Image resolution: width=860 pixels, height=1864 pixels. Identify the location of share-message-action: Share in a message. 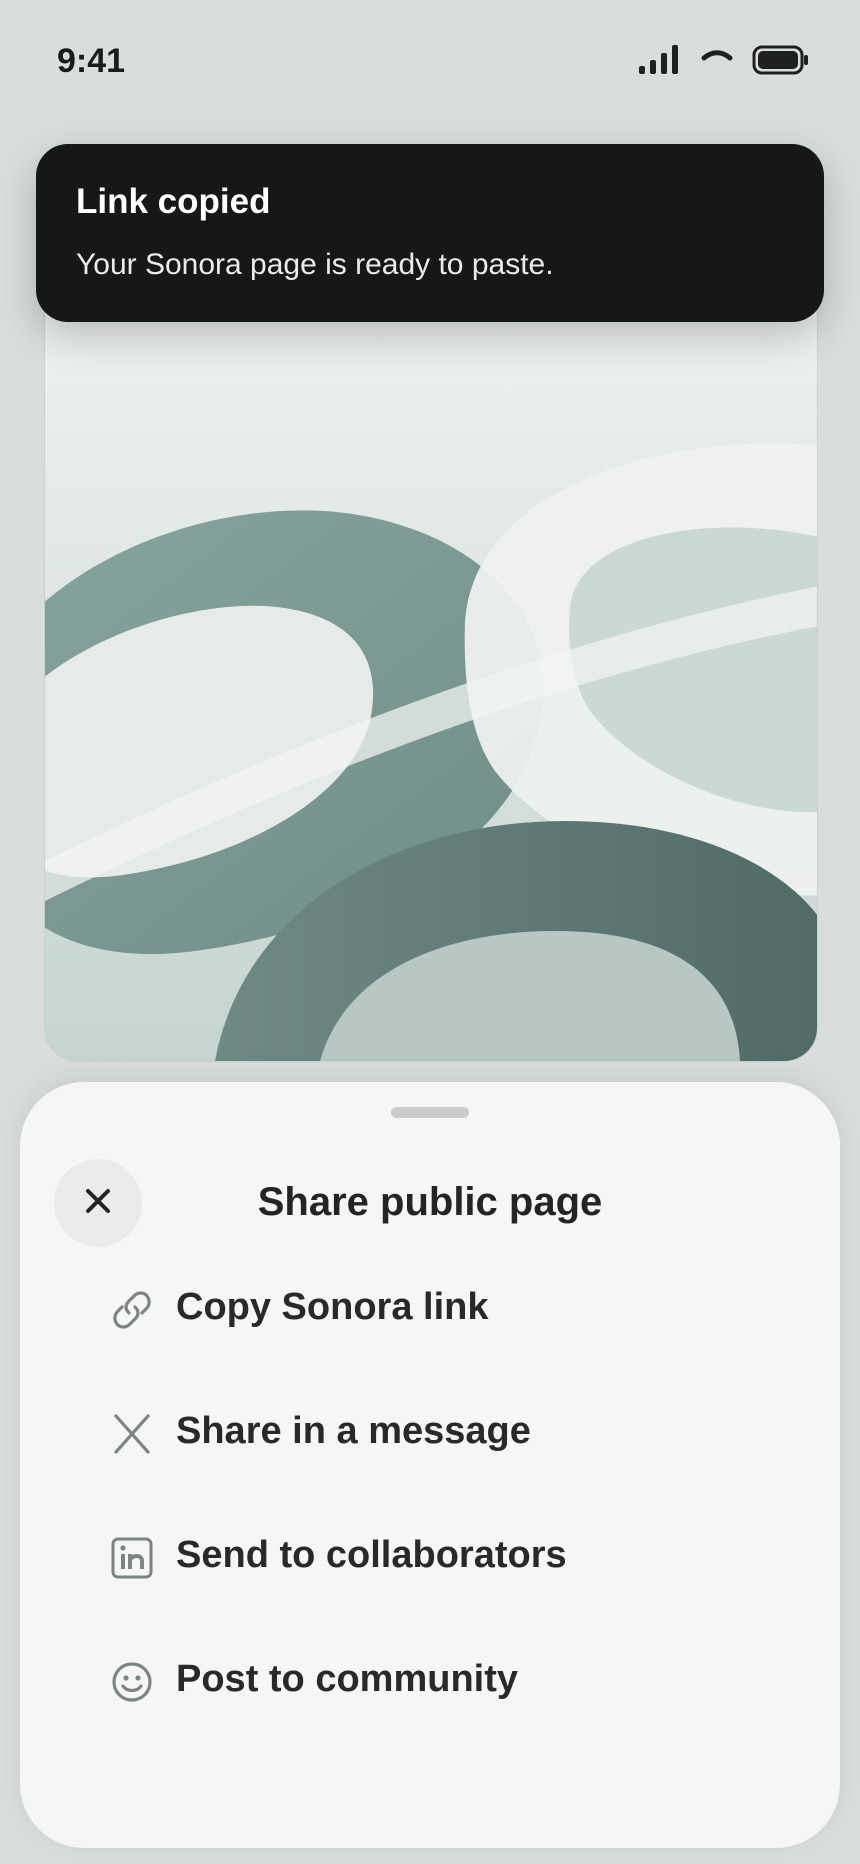
(430, 1433).